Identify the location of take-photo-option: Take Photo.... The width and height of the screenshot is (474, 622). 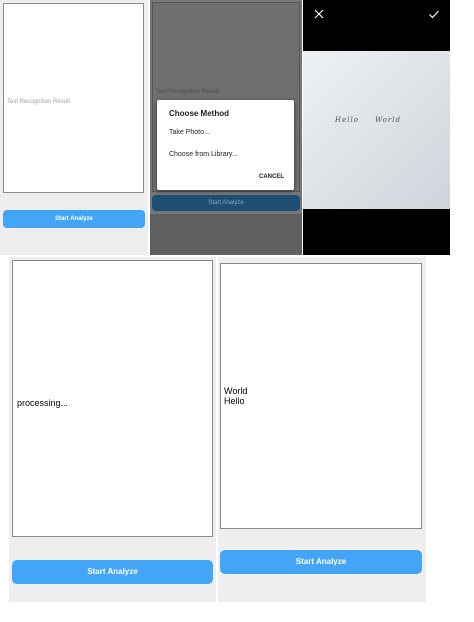
(189, 132).